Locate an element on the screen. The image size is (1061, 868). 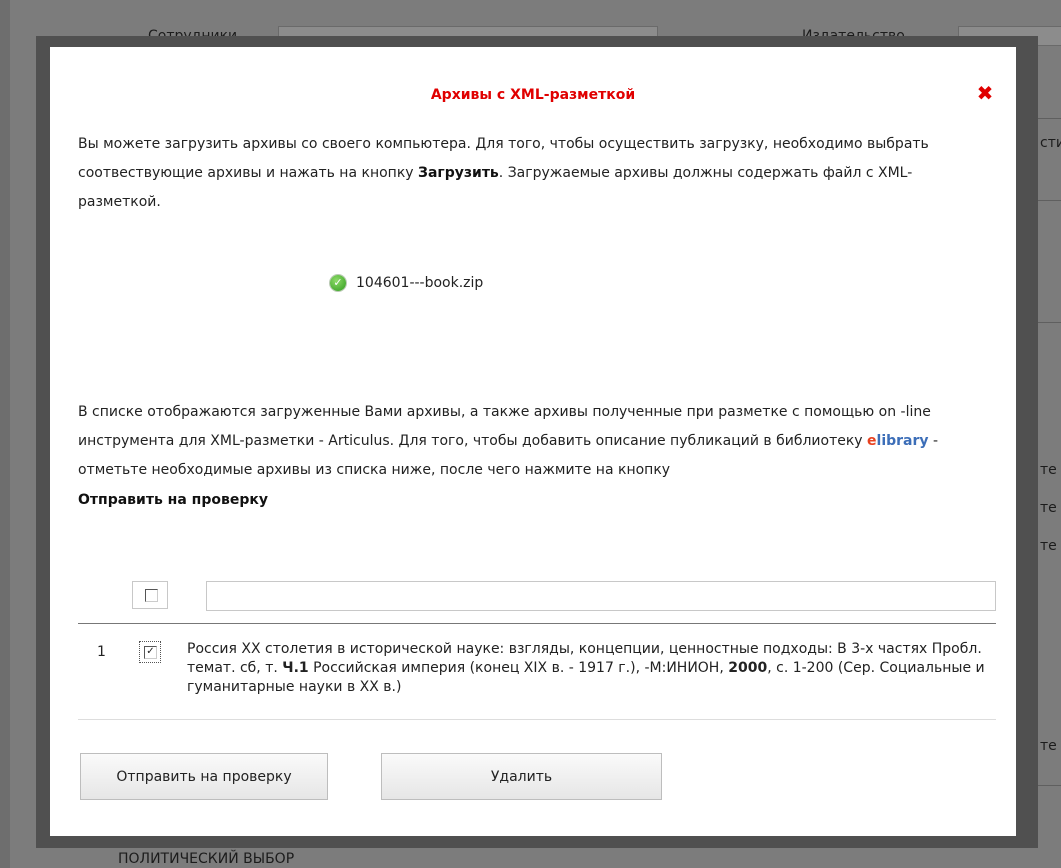
filter-input is located at coordinates (601, 596).